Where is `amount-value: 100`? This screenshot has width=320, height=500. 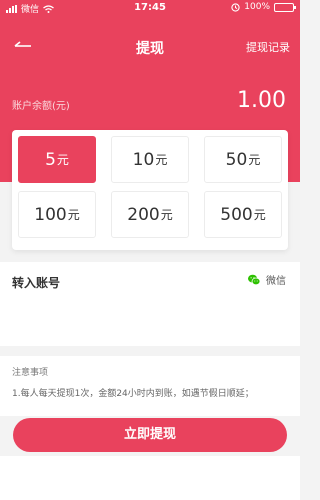
amount-value: 100 is located at coordinates (50, 214).